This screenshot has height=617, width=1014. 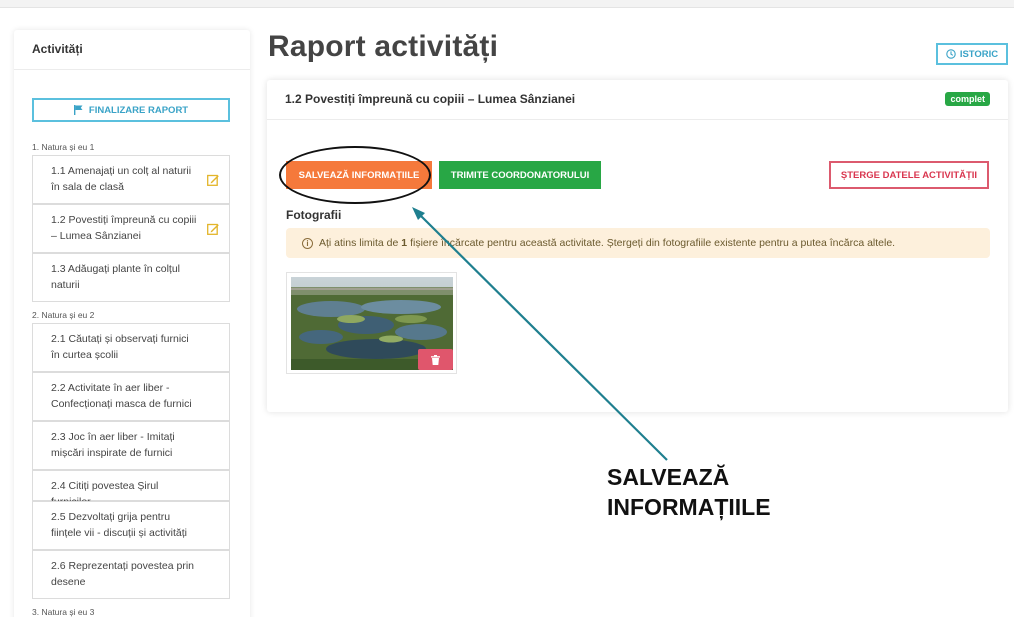 I want to click on callout-line-2: INFORMAȚIILE, so click(x=689, y=507).